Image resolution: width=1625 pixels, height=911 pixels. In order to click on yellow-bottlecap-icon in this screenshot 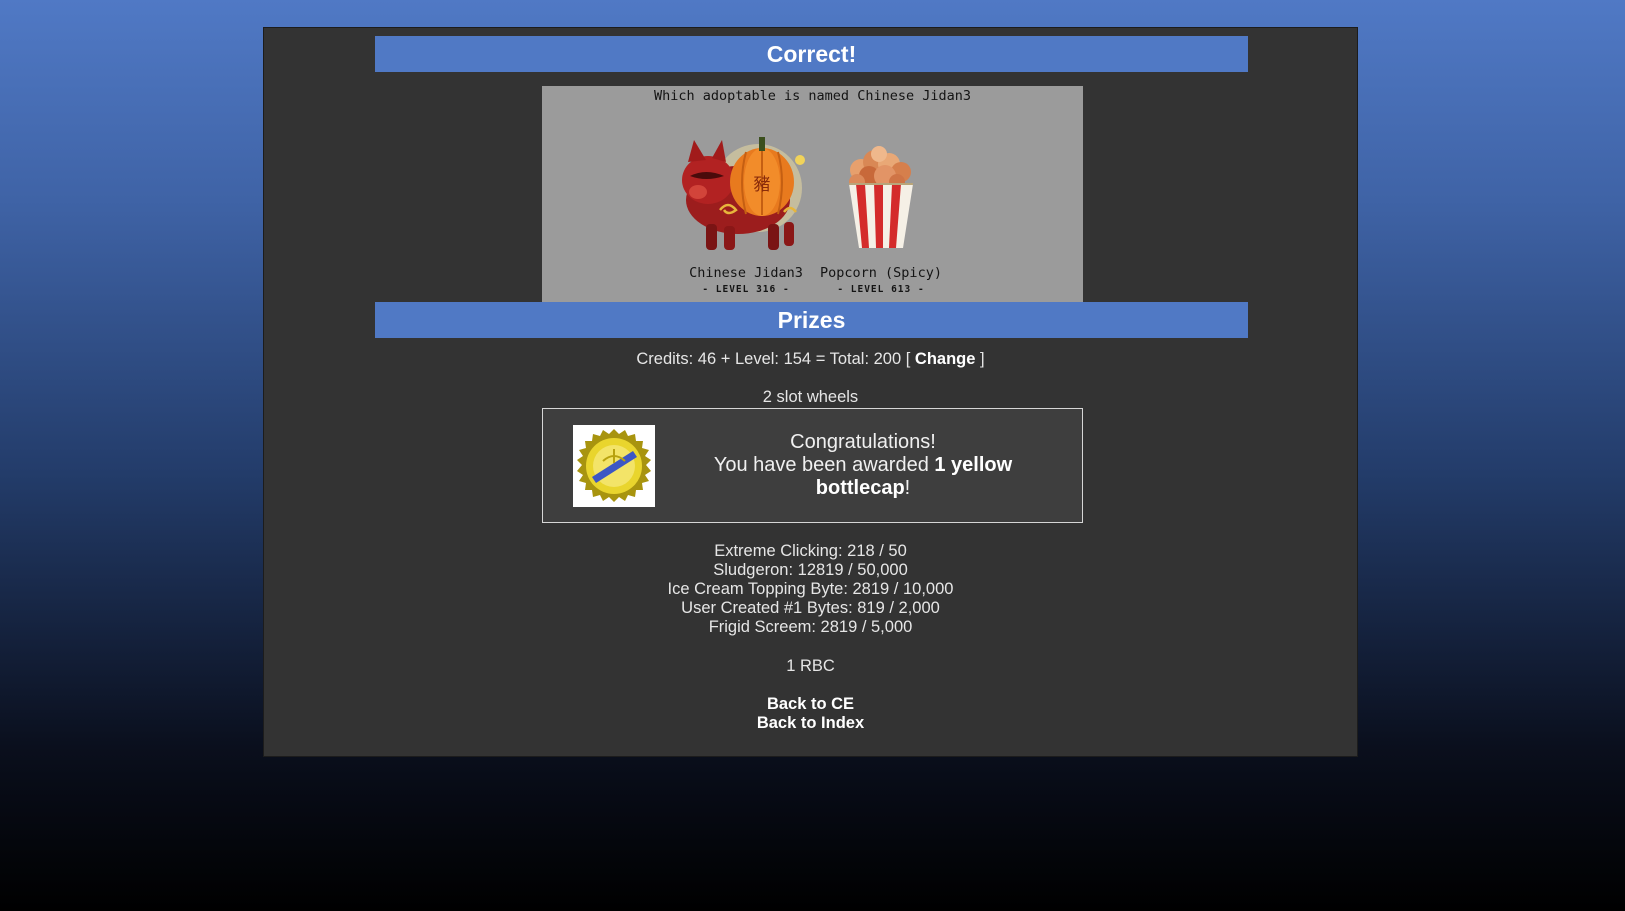, I will do `click(614, 465)`.